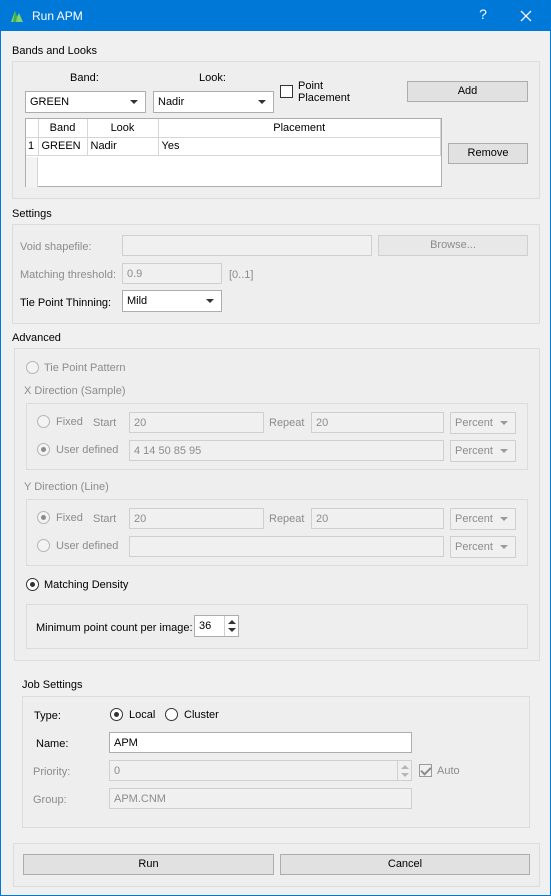 The image size is (551, 896). What do you see at coordinates (69, 518) in the screenshot?
I see `y-fixed-label: Fixed` at bounding box center [69, 518].